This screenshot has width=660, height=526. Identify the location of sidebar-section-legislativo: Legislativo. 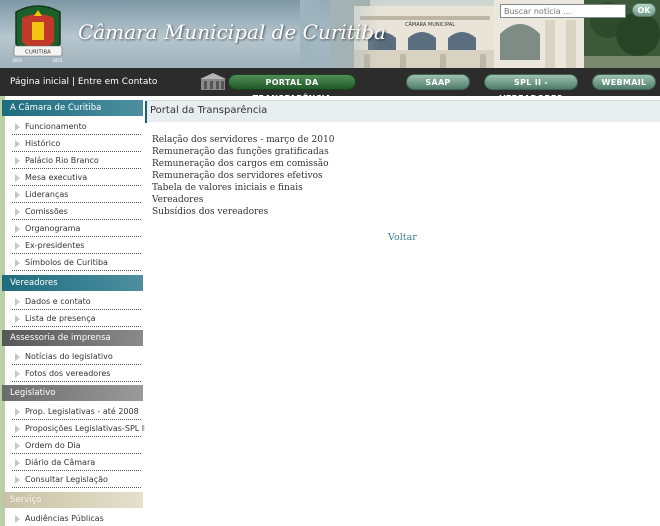
(72, 393).